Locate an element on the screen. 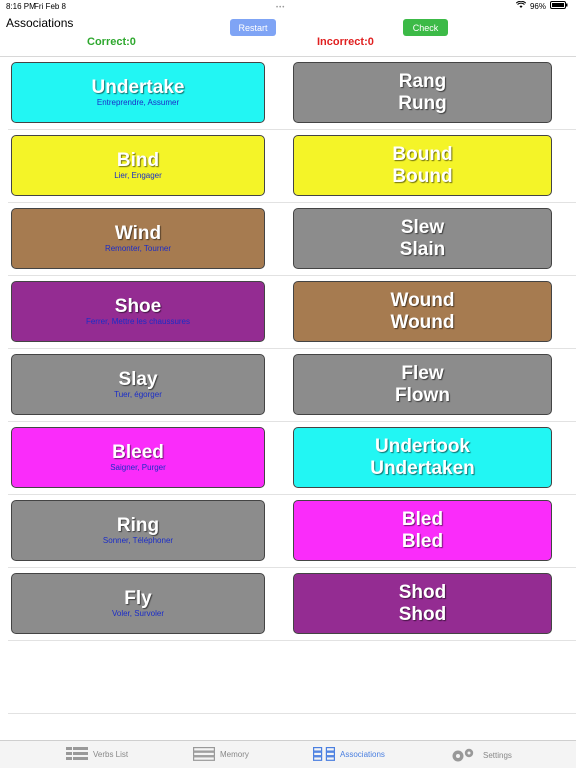  association-row: Ring Sonner, Téléphoner Bled Bled is located at coordinates (292, 531).